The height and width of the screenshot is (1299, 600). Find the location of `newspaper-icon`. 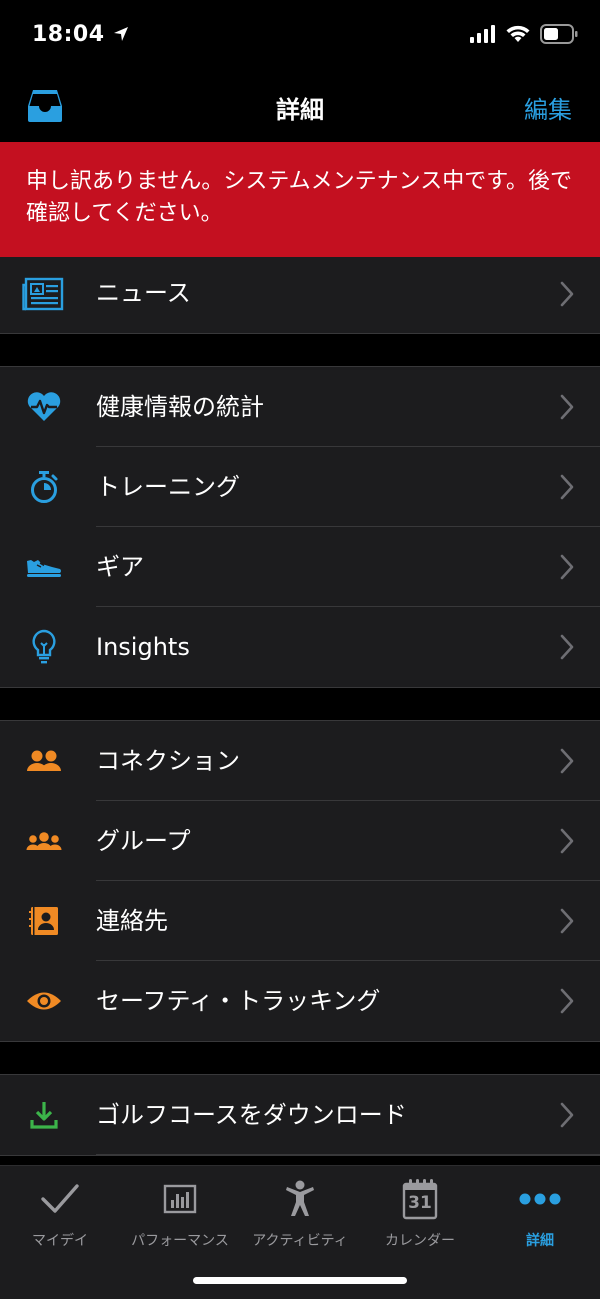

newspaper-icon is located at coordinates (44, 295).